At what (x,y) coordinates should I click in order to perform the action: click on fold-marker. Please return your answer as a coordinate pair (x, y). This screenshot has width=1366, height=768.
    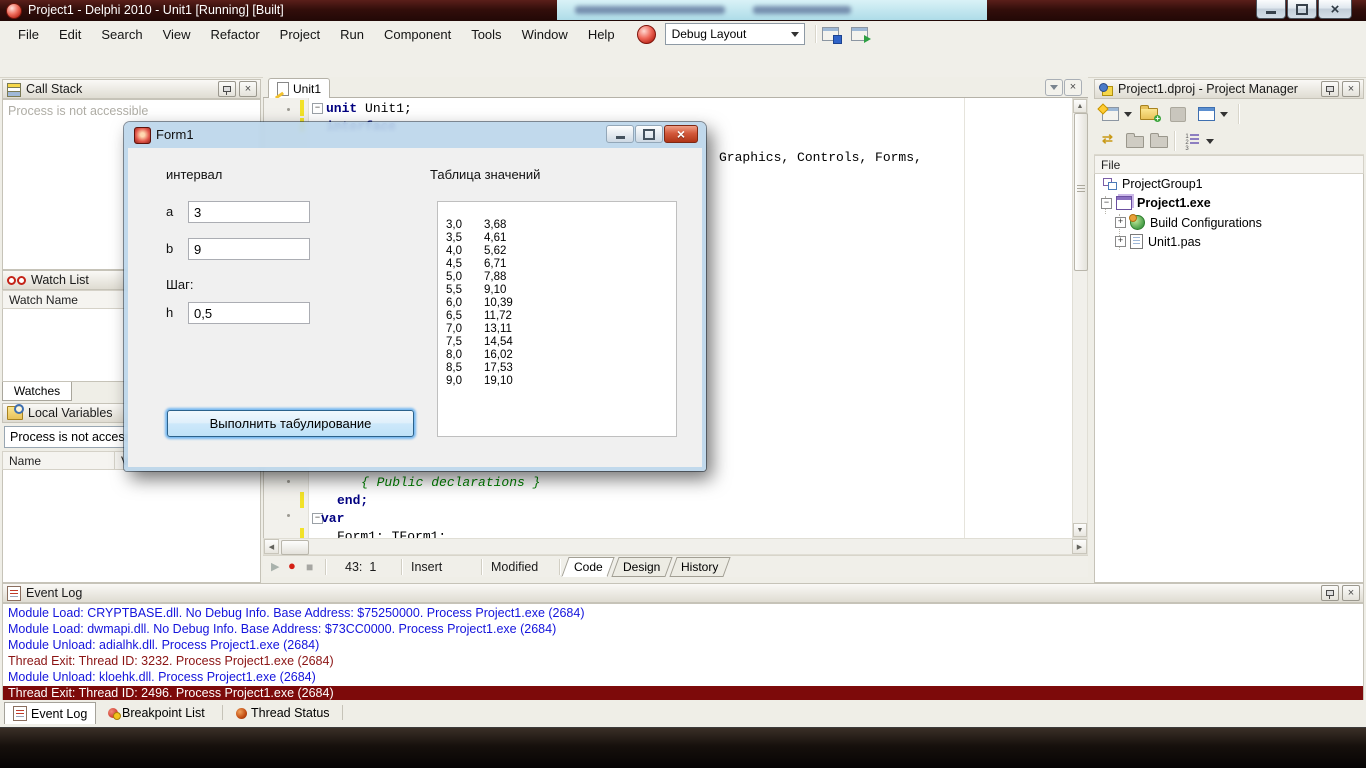
    Looking at the image, I should click on (317, 108).